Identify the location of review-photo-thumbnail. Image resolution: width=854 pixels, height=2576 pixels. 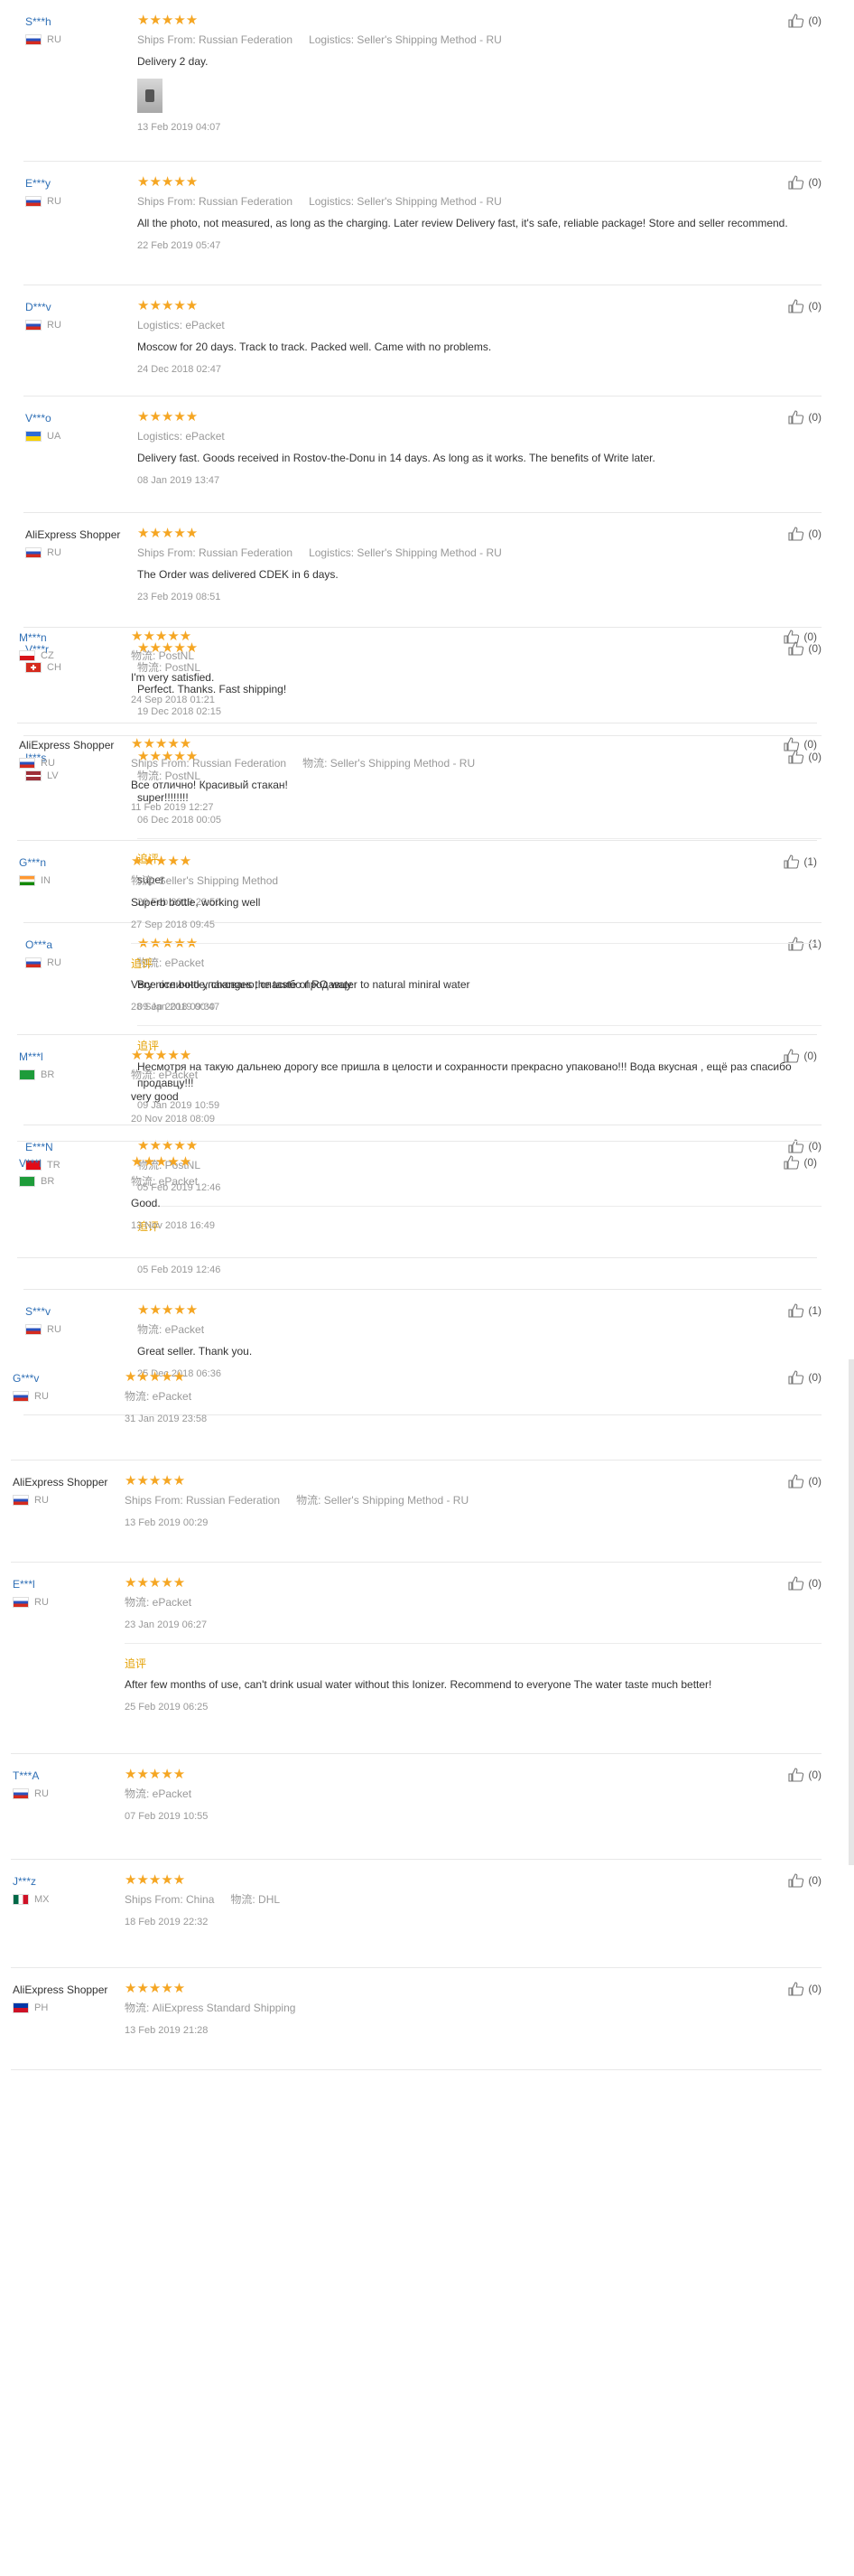
(149, 96).